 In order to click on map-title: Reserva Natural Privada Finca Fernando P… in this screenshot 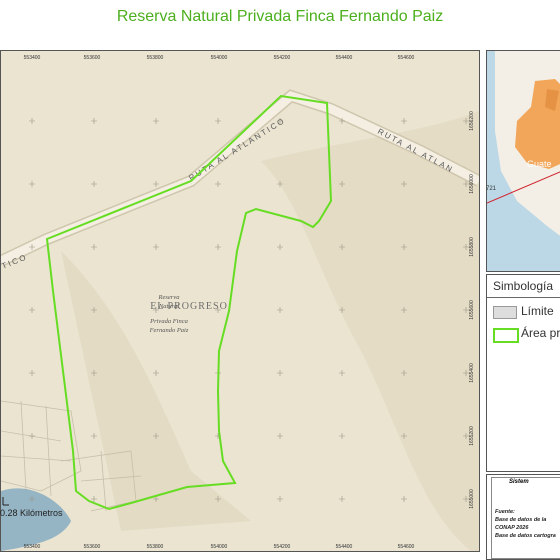, I will do `click(280, 16)`.